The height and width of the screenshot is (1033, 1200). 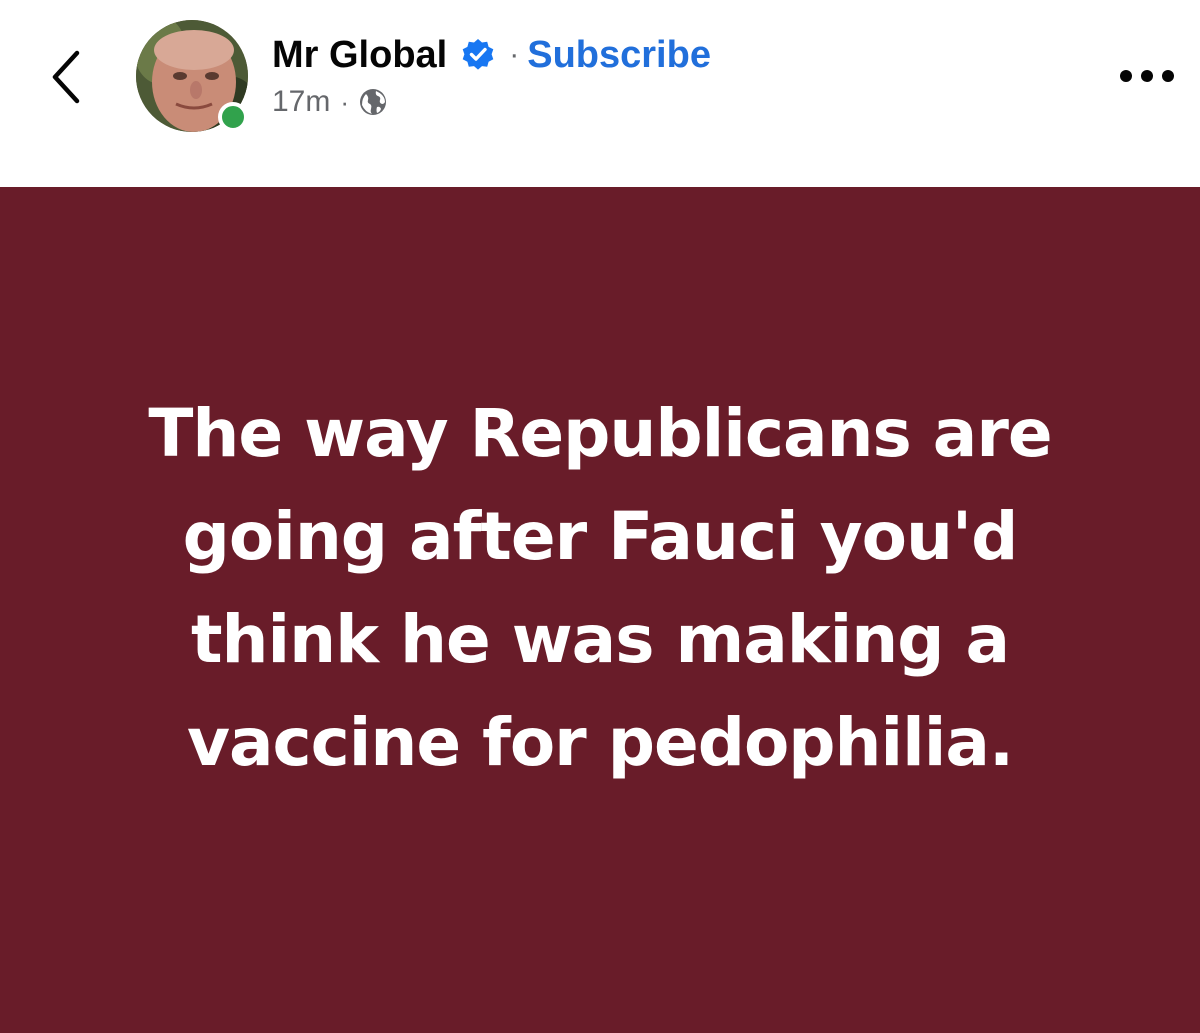 I want to click on back-button, so click(x=66, y=77).